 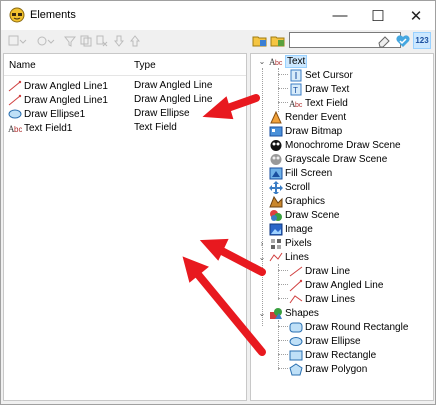 I want to click on list-item: Draw Ellipse1 Draw Ellipse, so click(x=125, y=114).